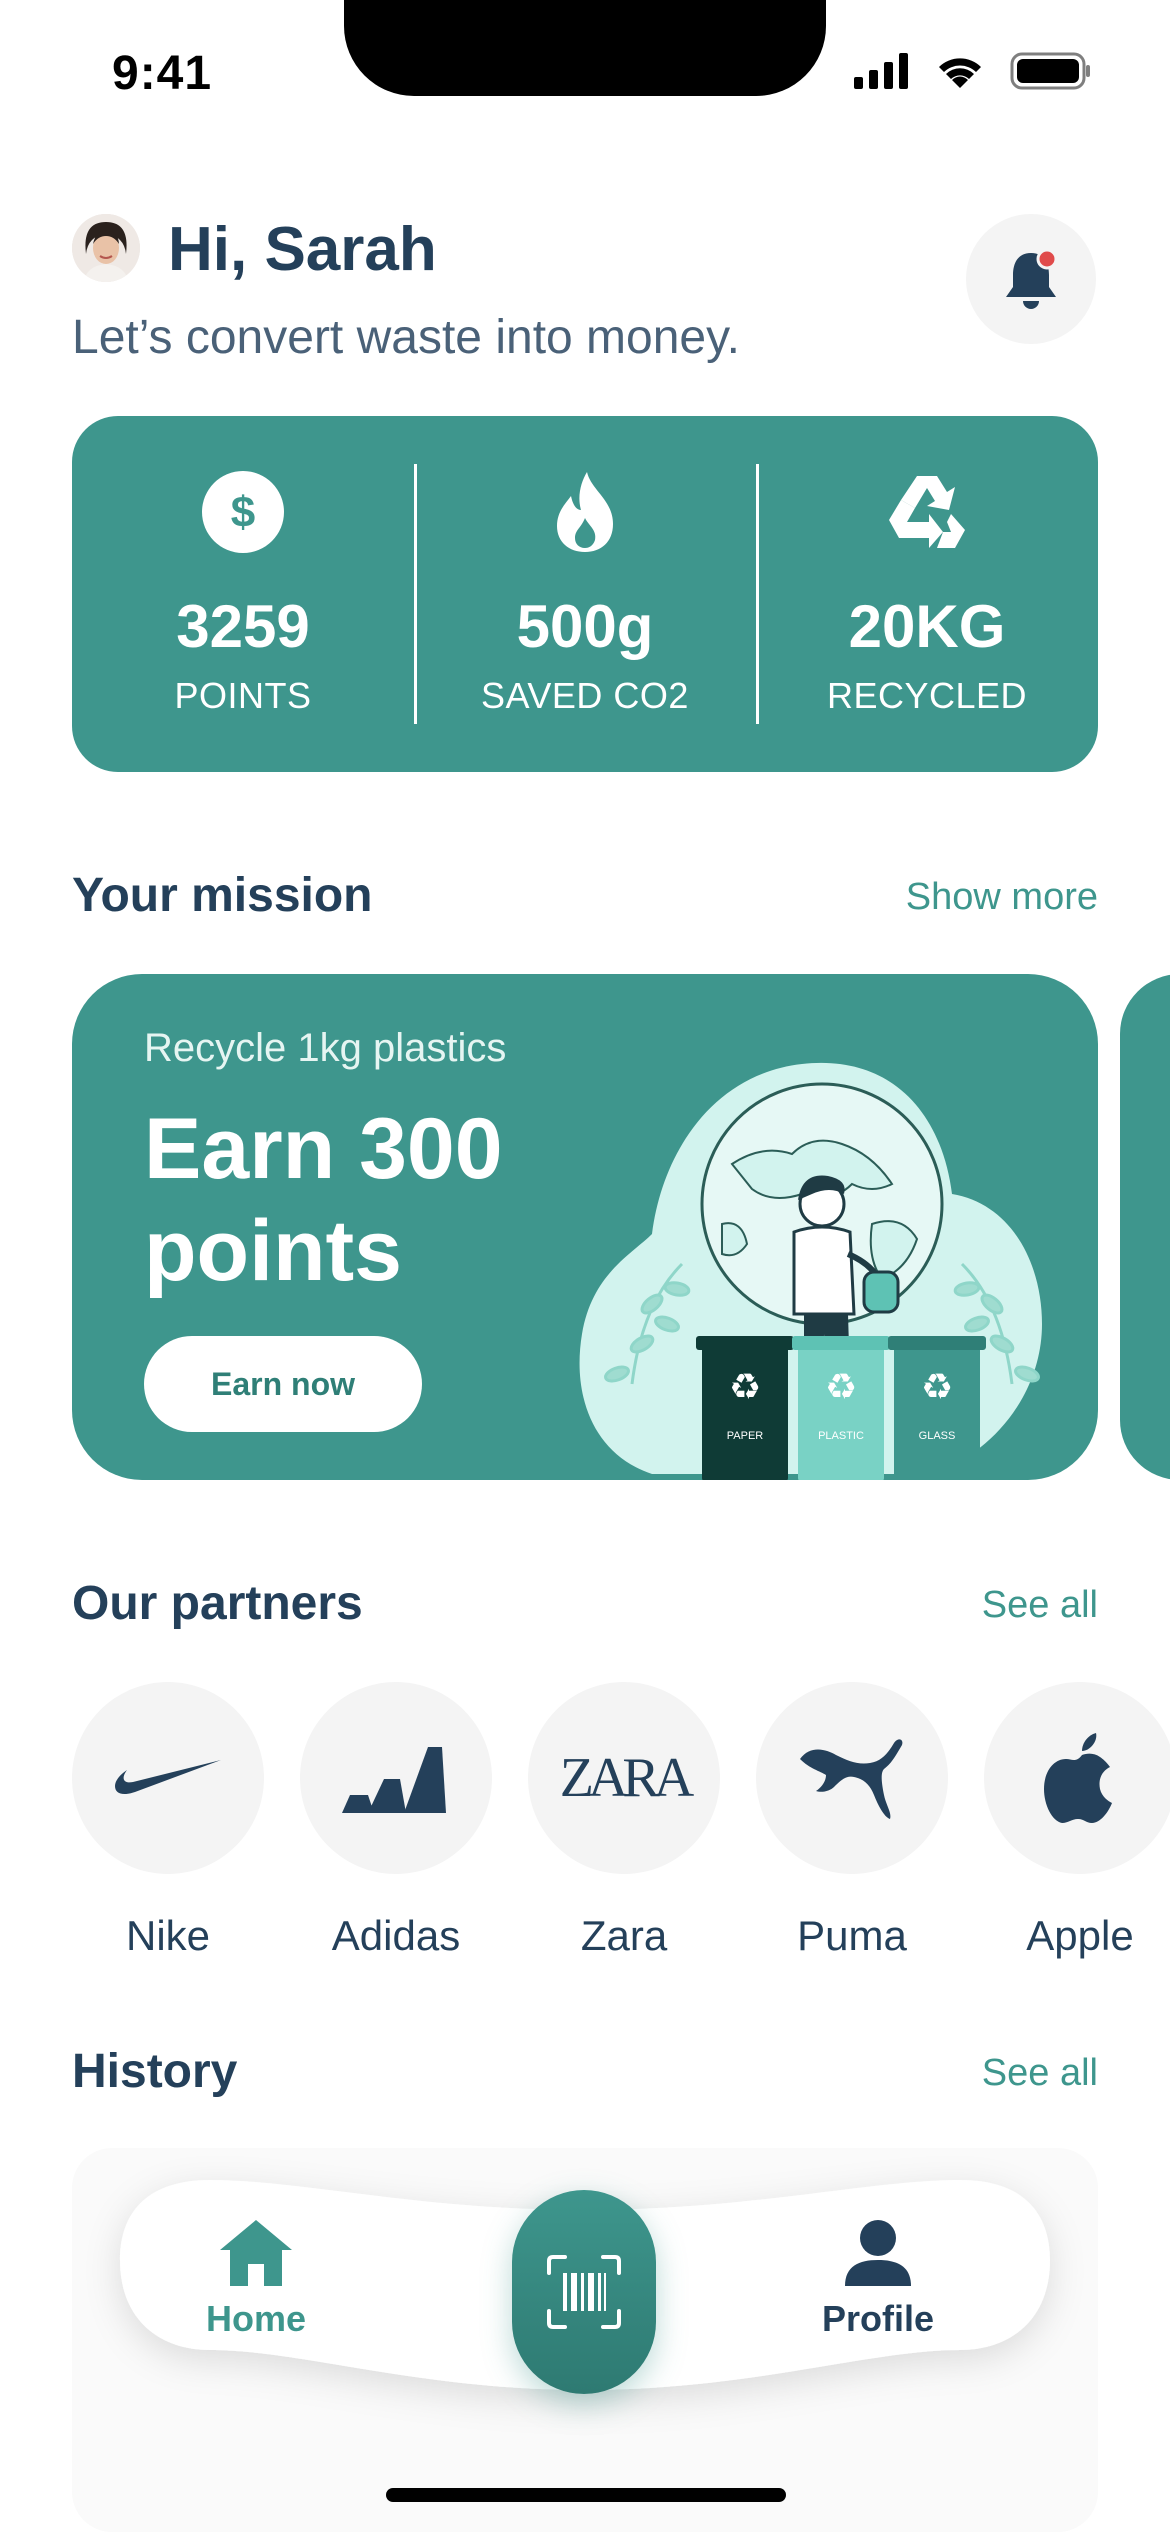 The image size is (1170, 2532). I want to click on device-notch, so click(585, 48).